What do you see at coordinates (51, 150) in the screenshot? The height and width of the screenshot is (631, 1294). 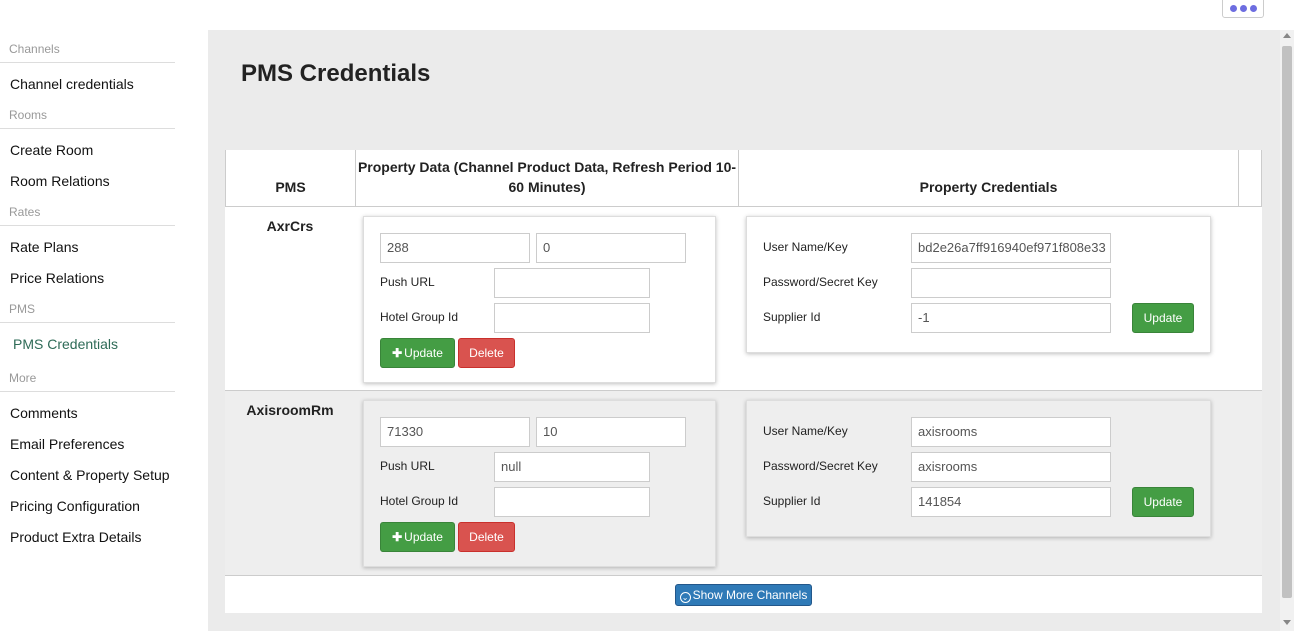 I see `sidebar-item-create-room: Create Room` at bounding box center [51, 150].